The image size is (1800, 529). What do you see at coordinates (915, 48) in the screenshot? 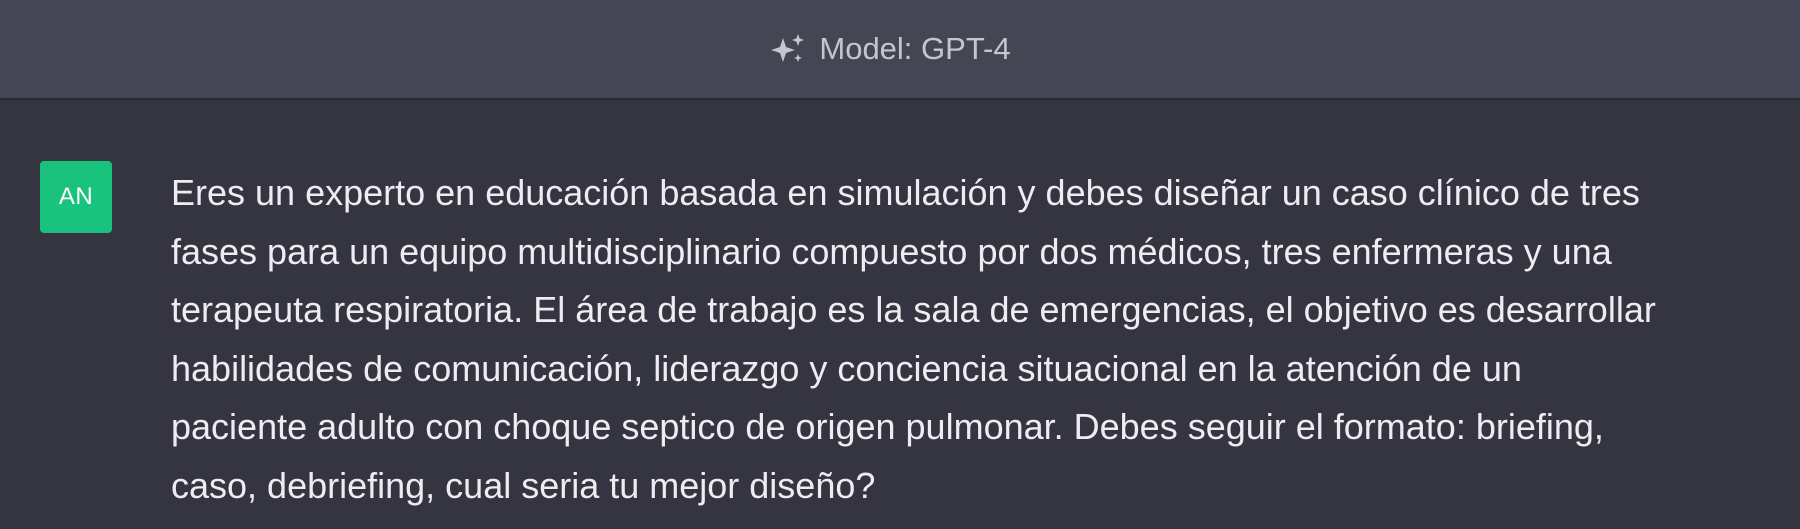
I see `model-label: Model: GPT-4` at bounding box center [915, 48].